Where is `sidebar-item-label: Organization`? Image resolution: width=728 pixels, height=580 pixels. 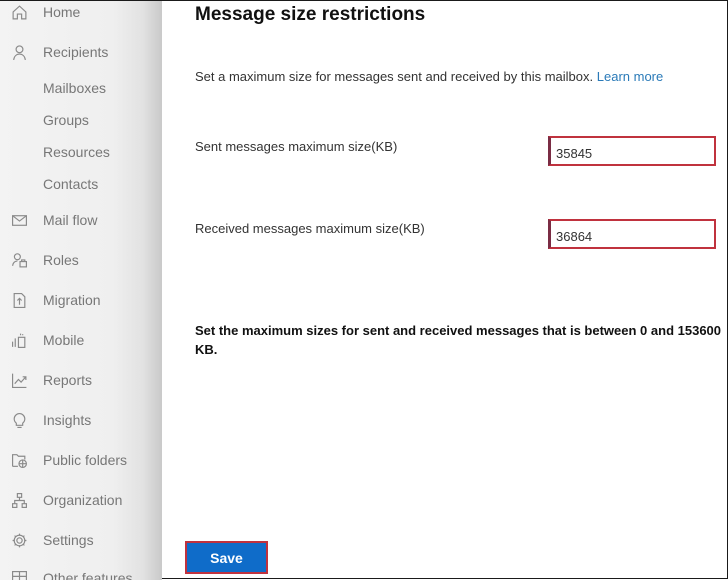 sidebar-item-label: Organization is located at coordinates (83, 500).